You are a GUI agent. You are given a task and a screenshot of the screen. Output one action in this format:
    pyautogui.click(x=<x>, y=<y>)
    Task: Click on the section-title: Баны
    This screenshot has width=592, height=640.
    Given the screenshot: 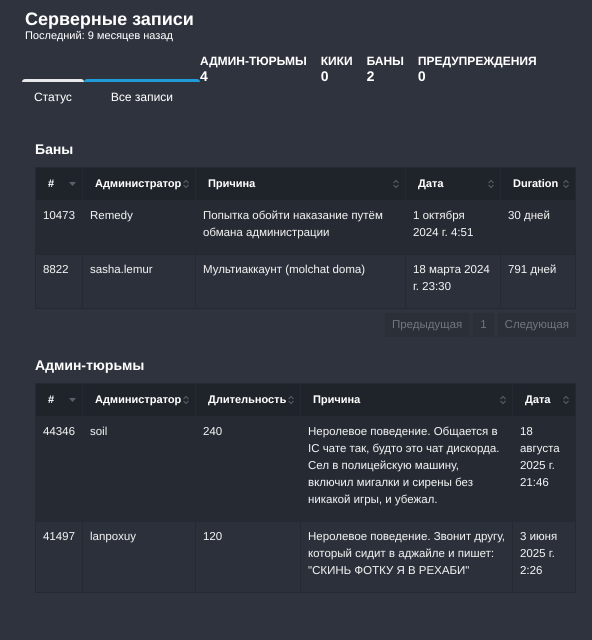 What is the action you would take?
    pyautogui.click(x=54, y=149)
    